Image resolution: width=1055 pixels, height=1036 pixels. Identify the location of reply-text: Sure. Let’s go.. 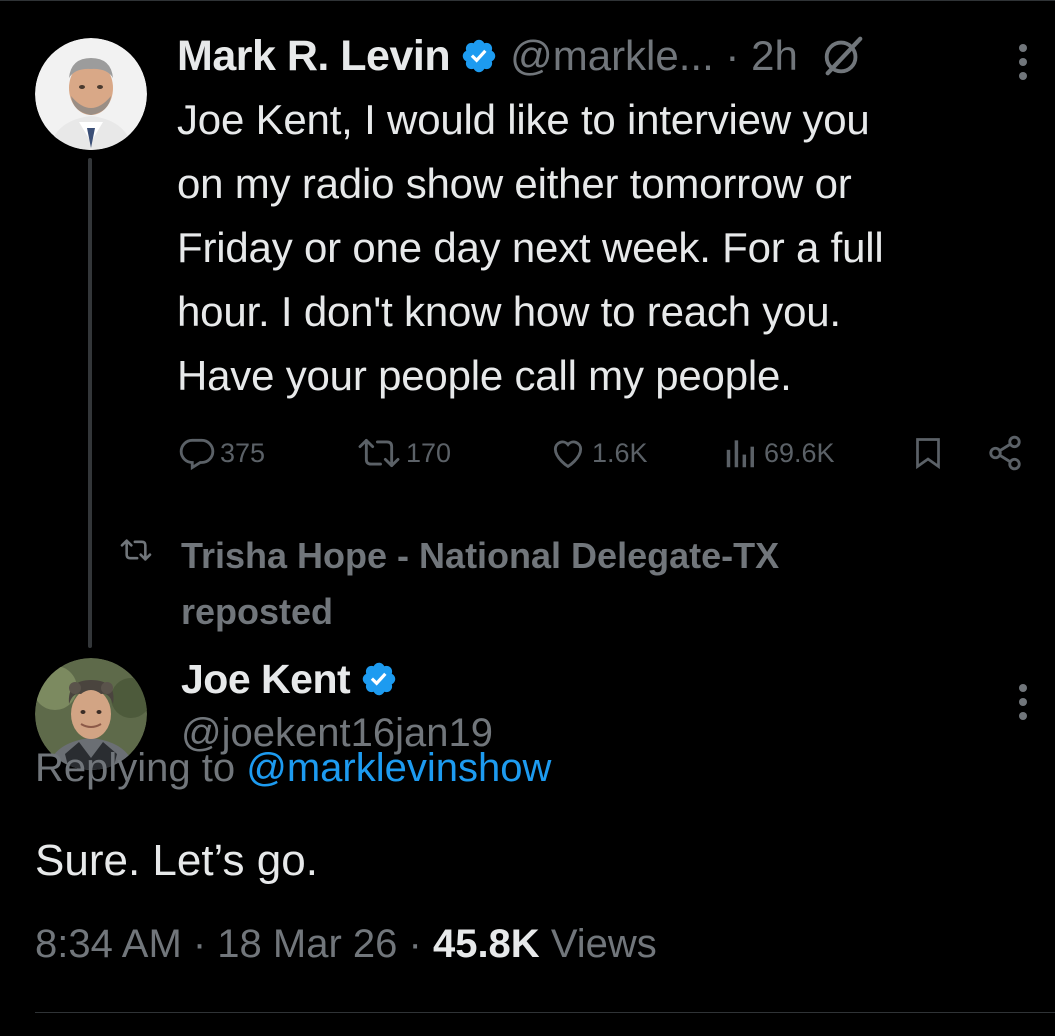
(176, 860).